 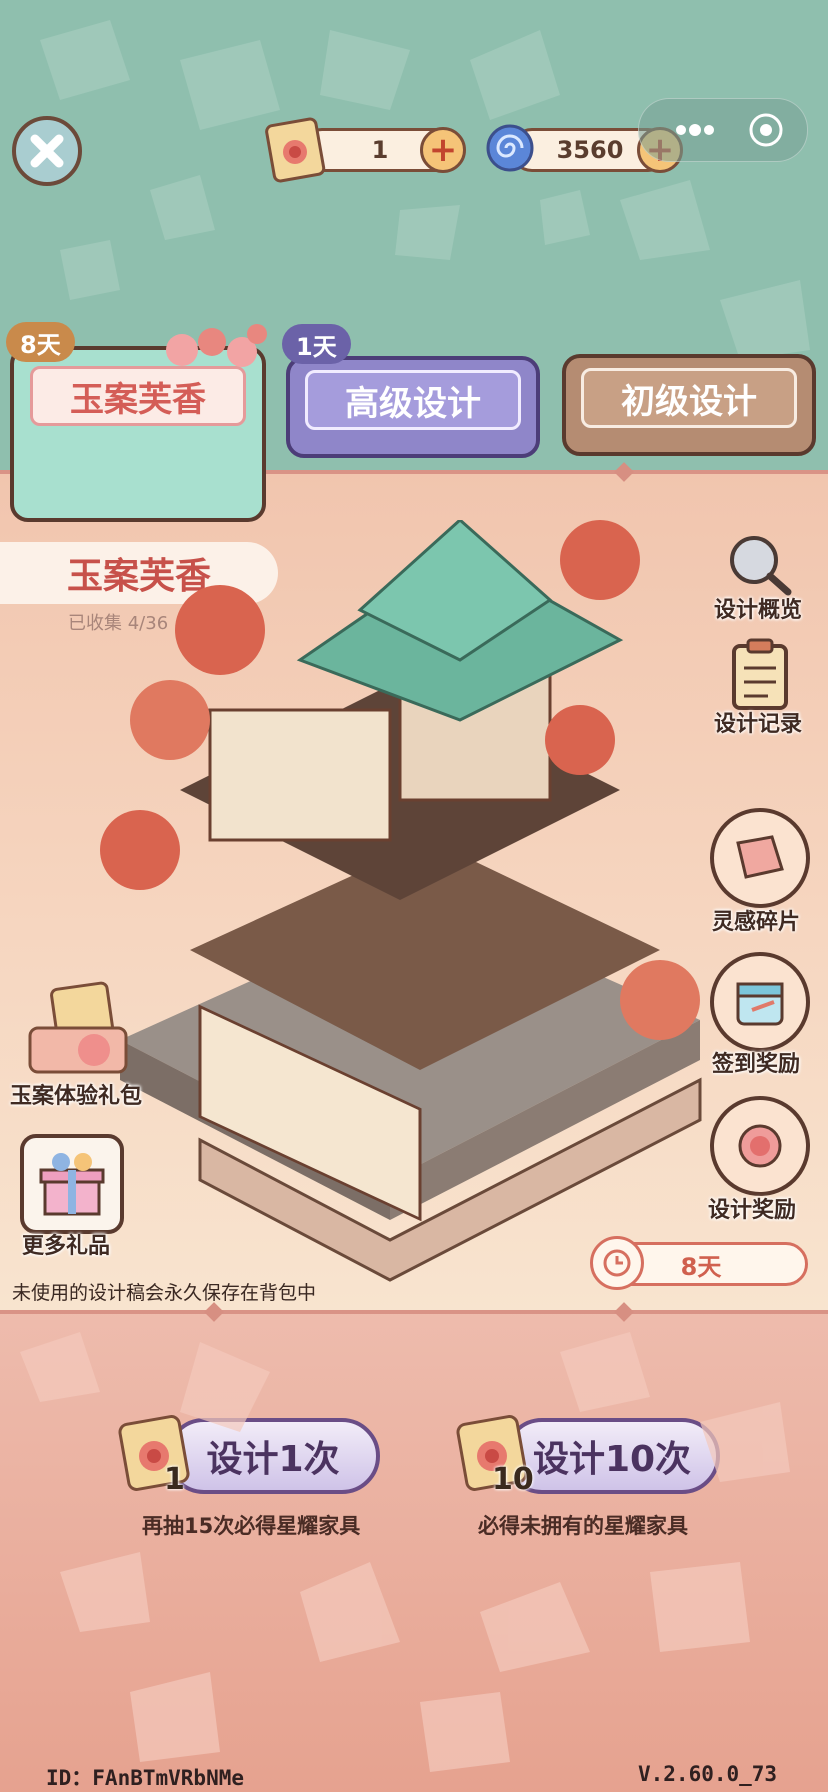 What do you see at coordinates (617, 1263) in the screenshot?
I see `clock-icon` at bounding box center [617, 1263].